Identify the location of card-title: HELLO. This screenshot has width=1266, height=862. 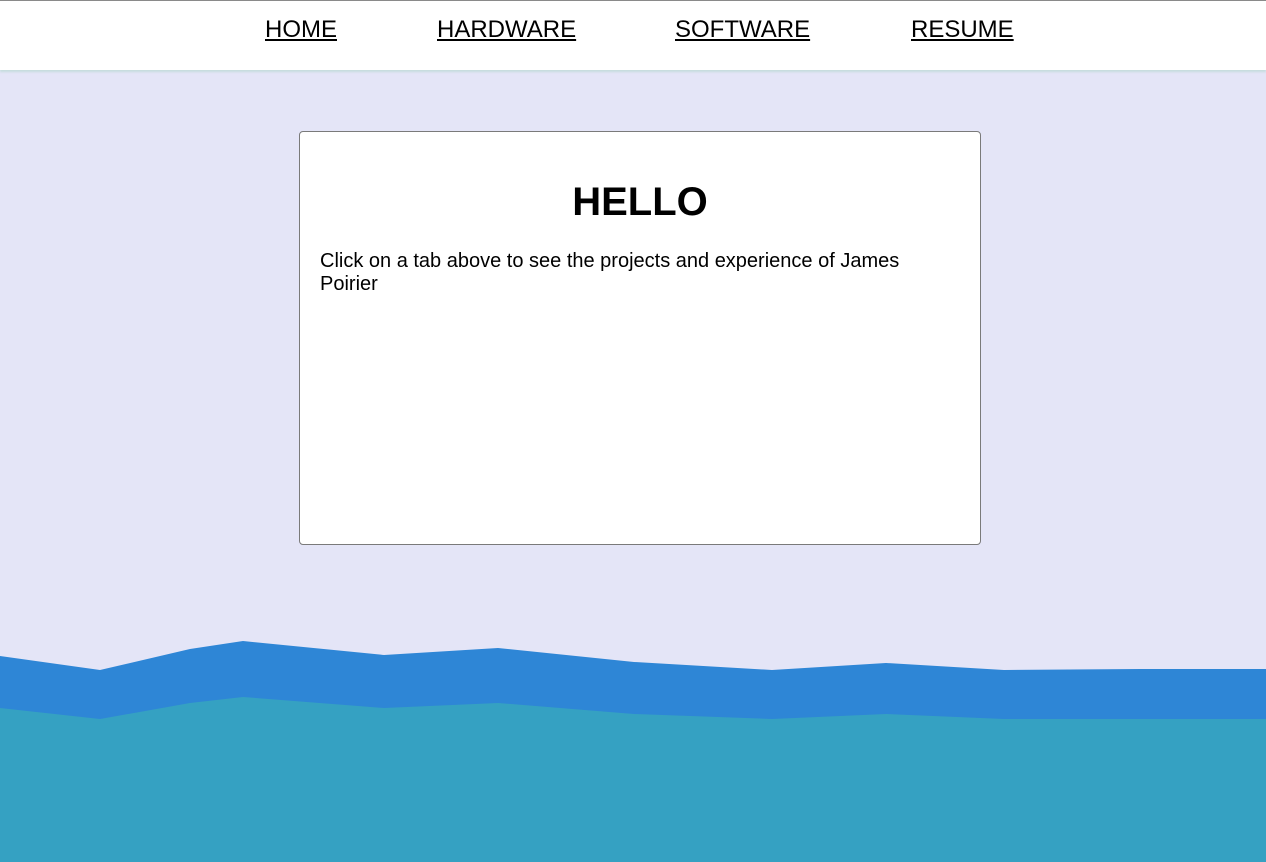
(640, 202).